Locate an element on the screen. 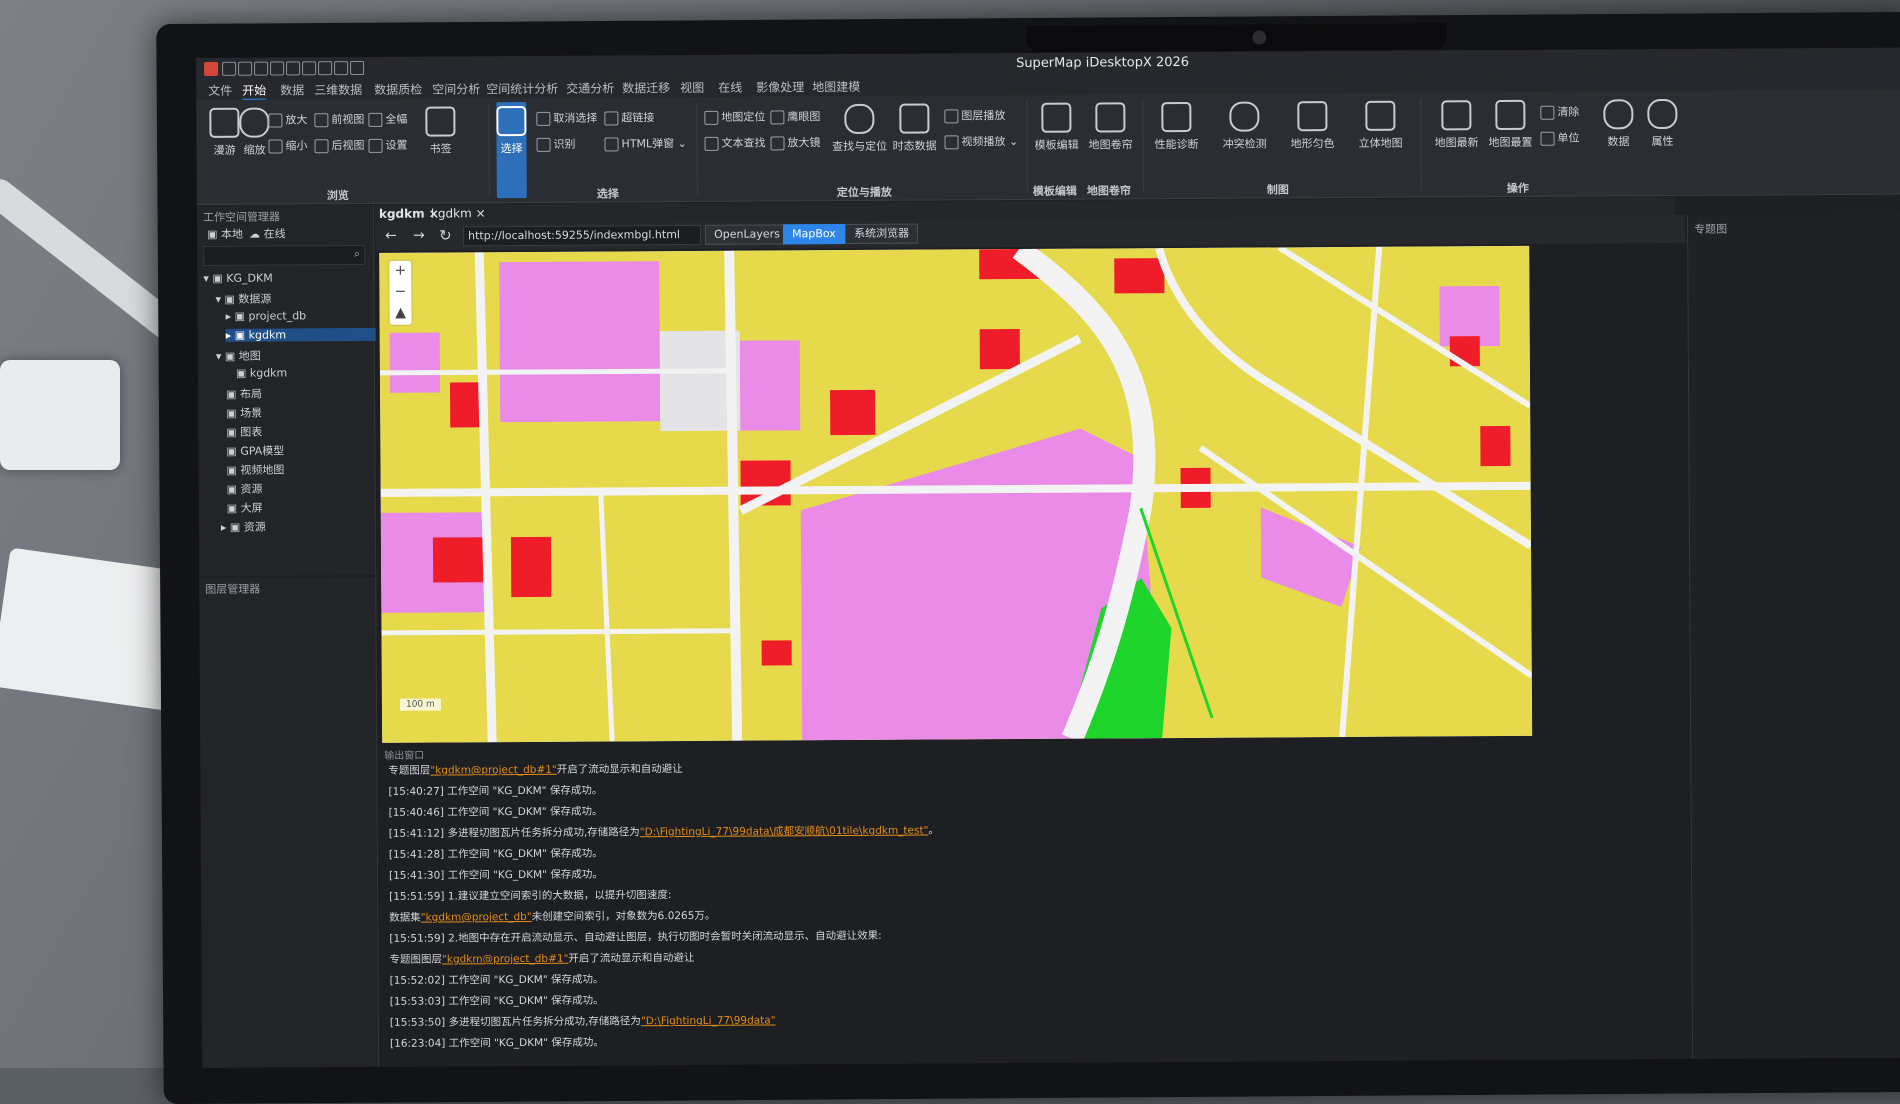 The image size is (1900, 1104). settings-button: 设置 is located at coordinates (388, 145).